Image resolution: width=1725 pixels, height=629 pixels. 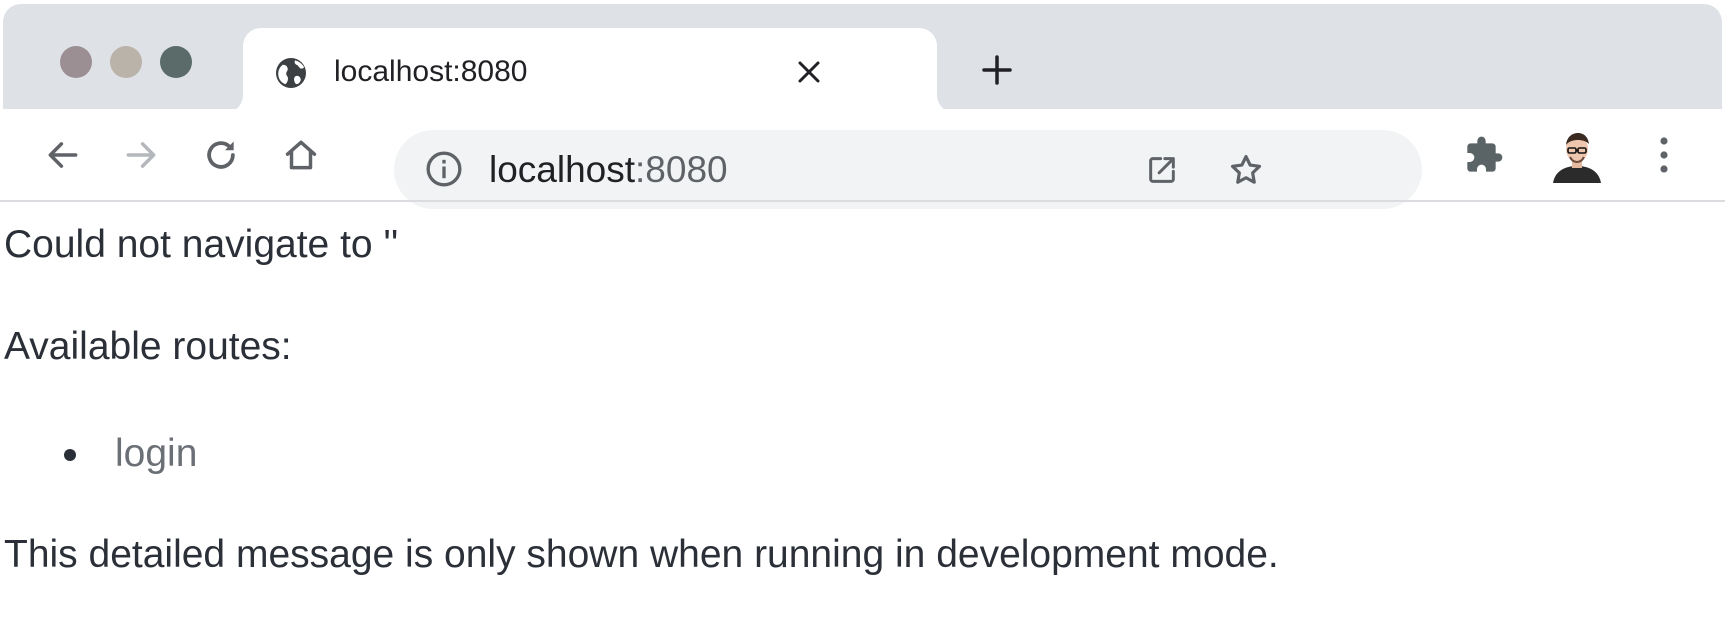 I want to click on menu-icon, so click(x=1664, y=155).